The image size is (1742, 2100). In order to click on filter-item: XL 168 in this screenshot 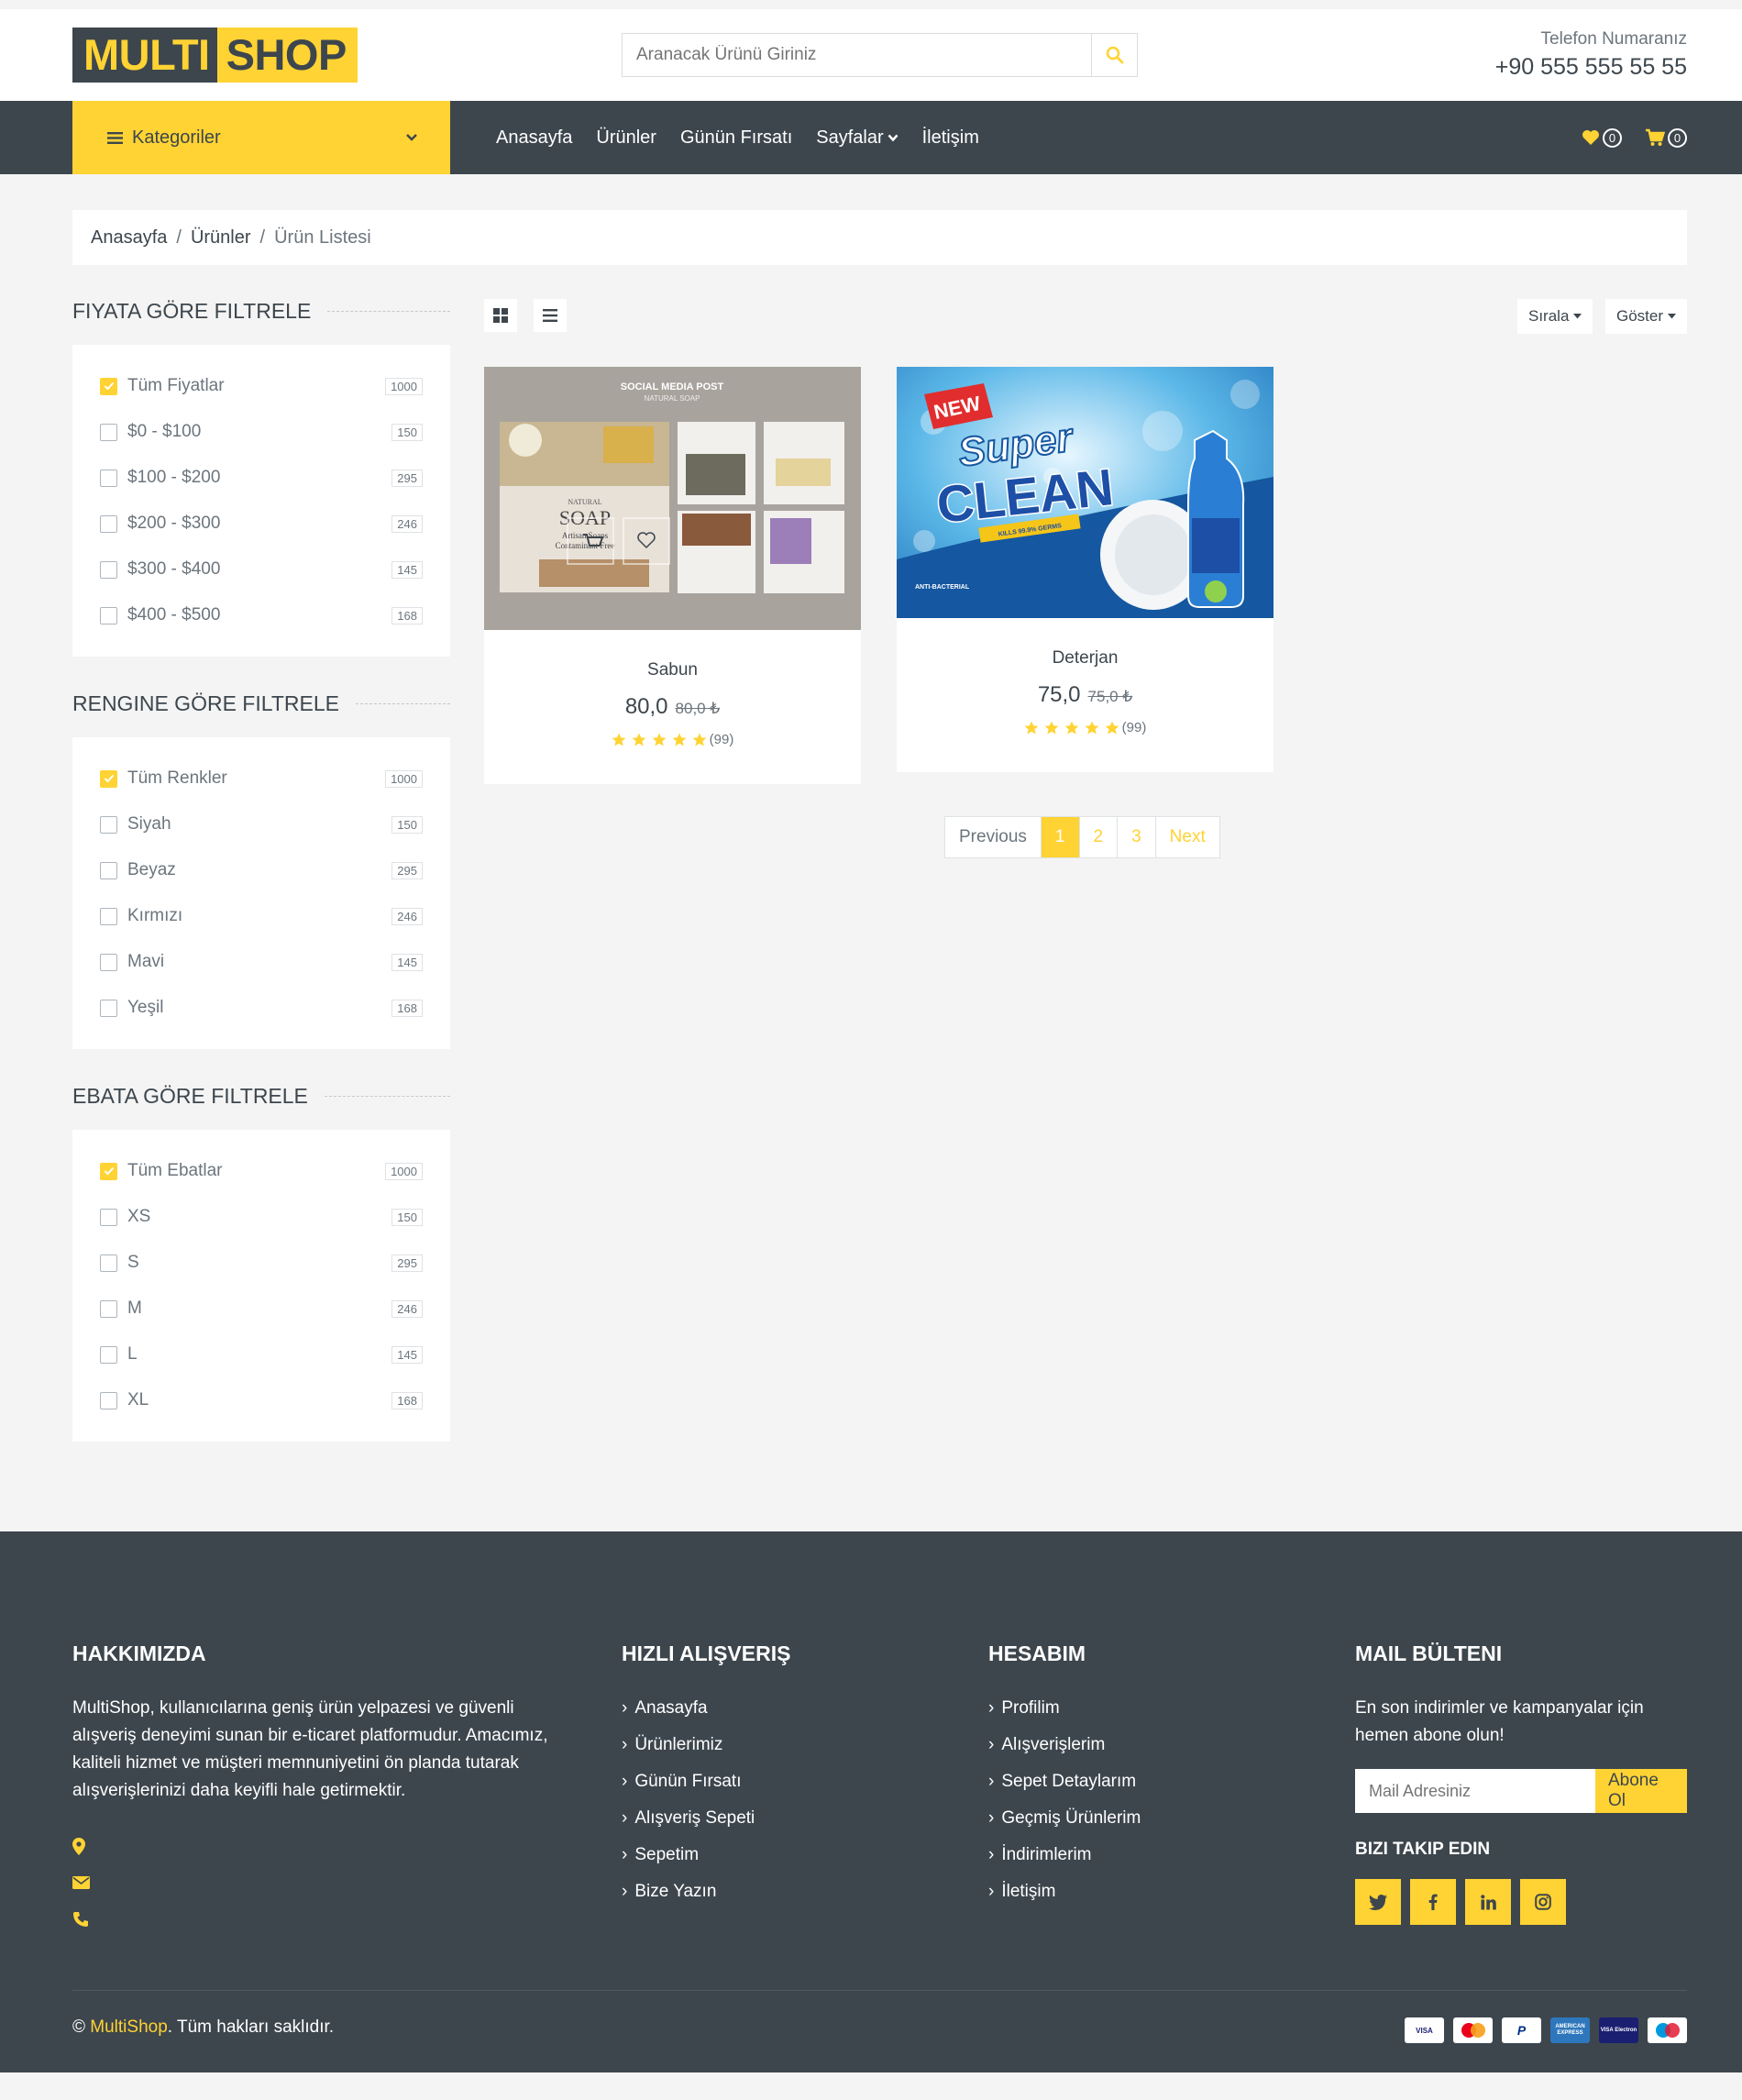, I will do `click(261, 1400)`.